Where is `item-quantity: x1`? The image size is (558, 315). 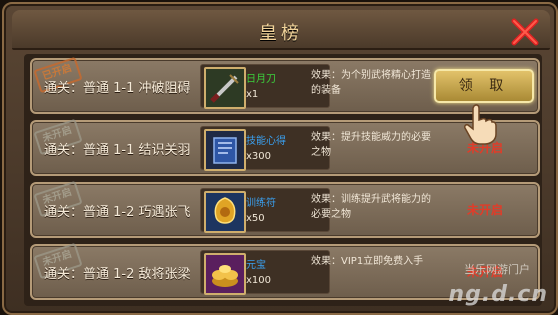 item-quantity: x1 is located at coordinates (252, 94).